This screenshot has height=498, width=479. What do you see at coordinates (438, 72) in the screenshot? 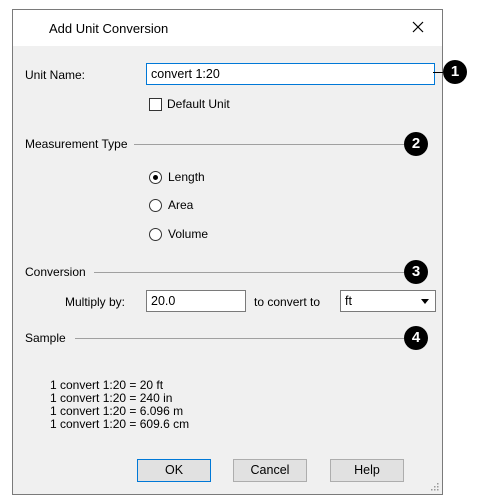
I see `callout-1-leader` at bounding box center [438, 72].